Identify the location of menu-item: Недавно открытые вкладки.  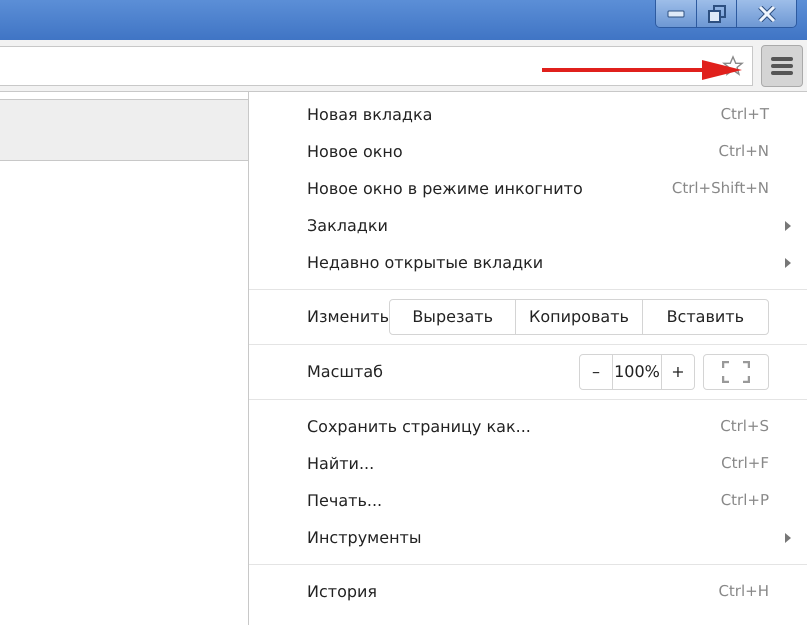
(528, 262).